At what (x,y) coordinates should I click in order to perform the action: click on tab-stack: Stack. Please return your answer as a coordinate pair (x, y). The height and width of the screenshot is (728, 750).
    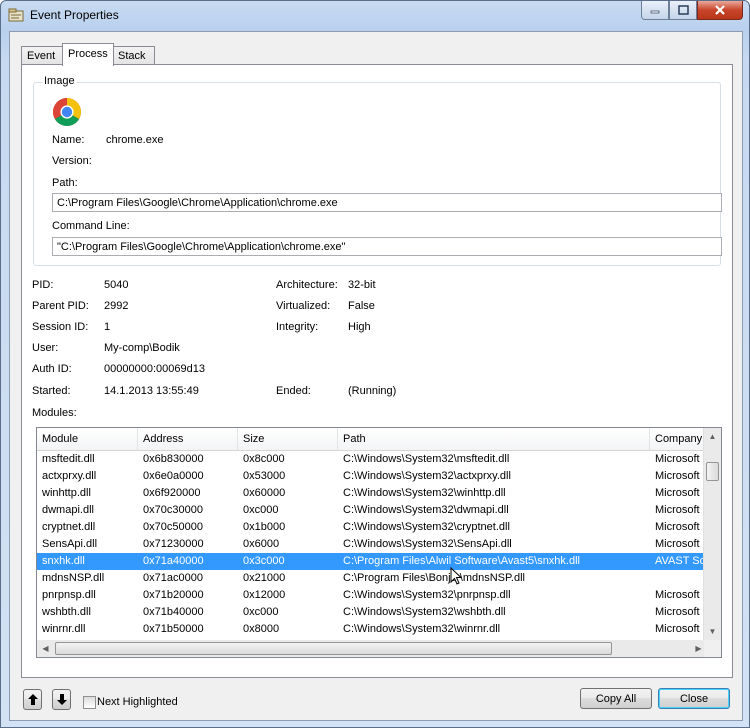
    Looking at the image, I should click on (133, 55).